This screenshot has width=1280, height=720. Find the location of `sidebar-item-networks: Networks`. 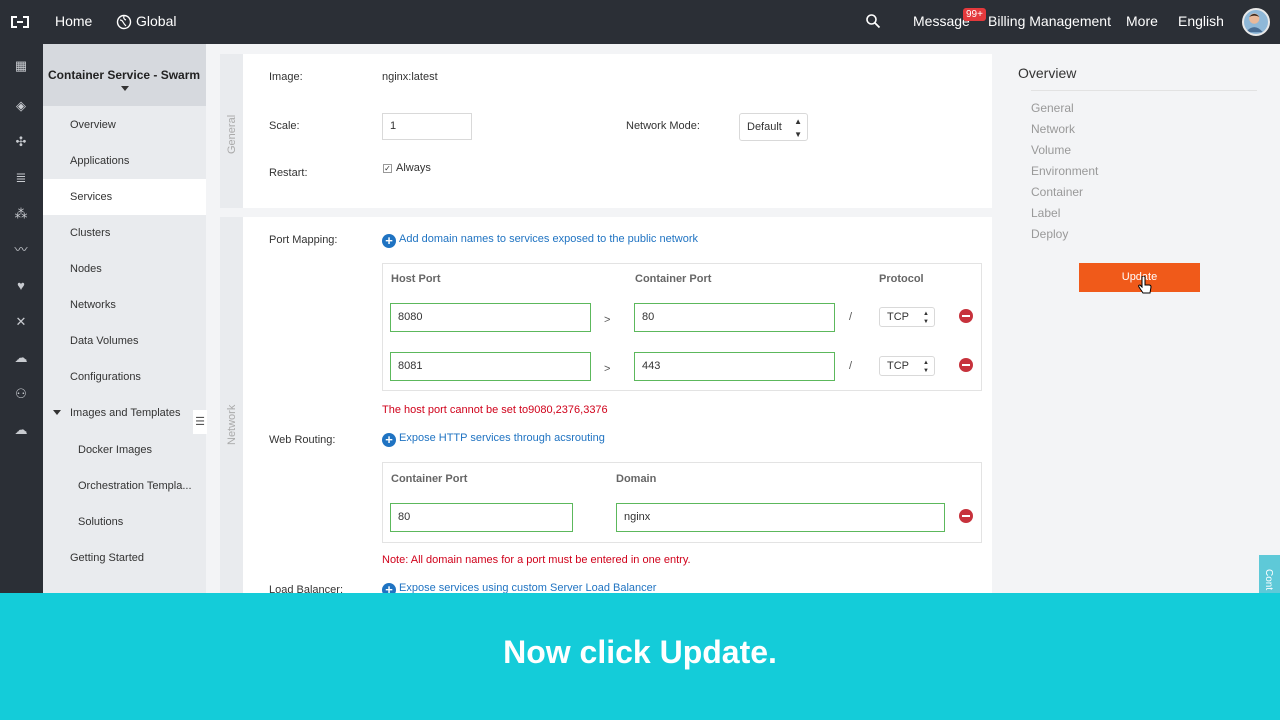

sidebar-item-networks: Networks is located at coordinates (124, 305).